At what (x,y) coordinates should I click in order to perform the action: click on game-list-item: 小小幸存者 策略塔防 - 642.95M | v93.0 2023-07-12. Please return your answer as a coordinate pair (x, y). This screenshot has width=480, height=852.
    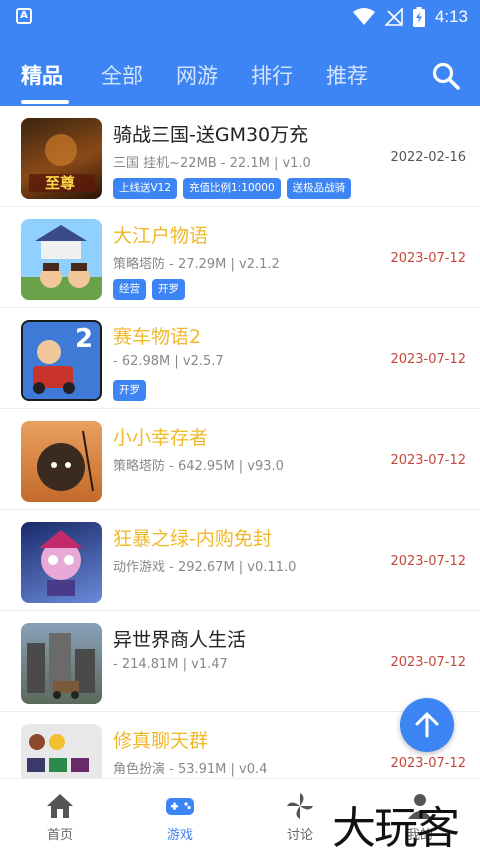
    Looking at the image, I should click on (240, 459).